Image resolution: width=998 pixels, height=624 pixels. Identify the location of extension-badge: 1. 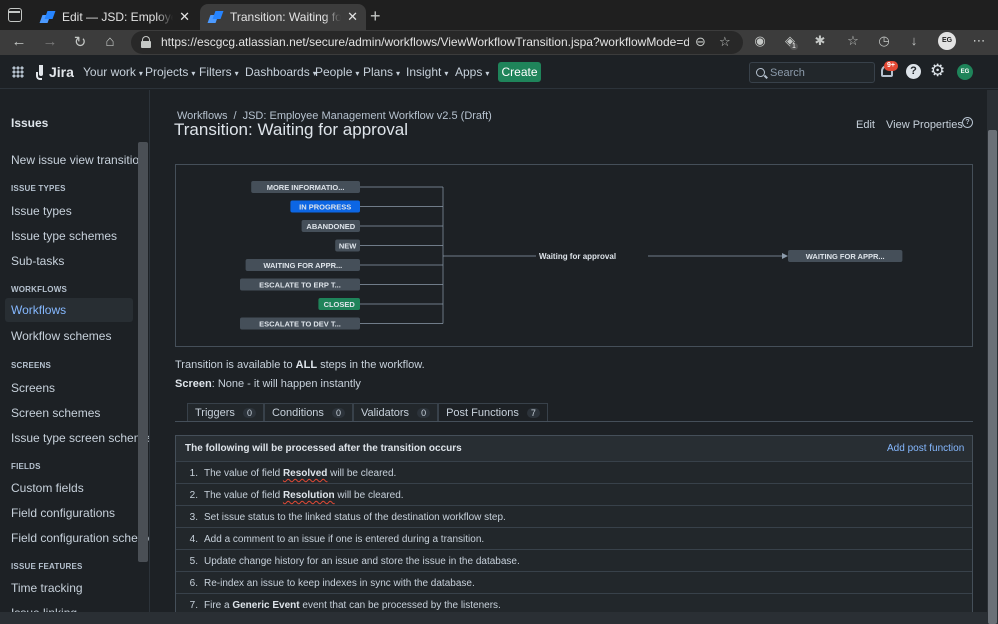
(794, 46).